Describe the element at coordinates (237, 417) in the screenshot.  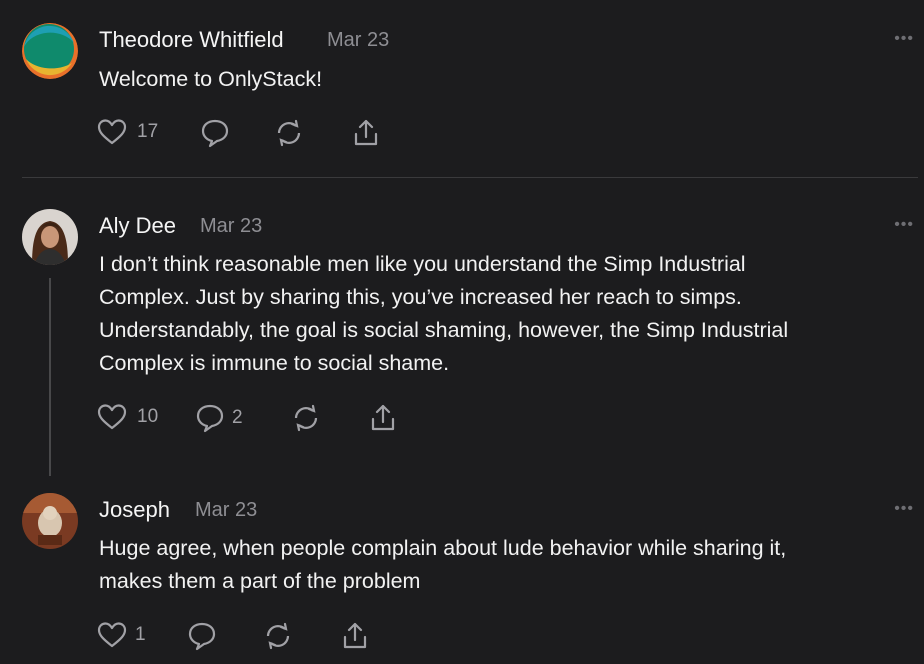
I see `comment-count: 2` at that location.